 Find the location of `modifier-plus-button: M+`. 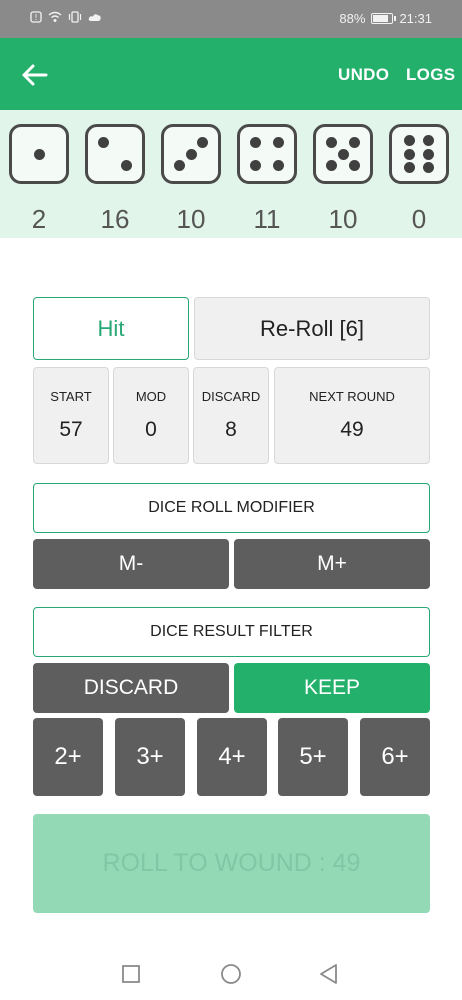

modifier-plus-button: M+ is located at coordinates (332, 564).